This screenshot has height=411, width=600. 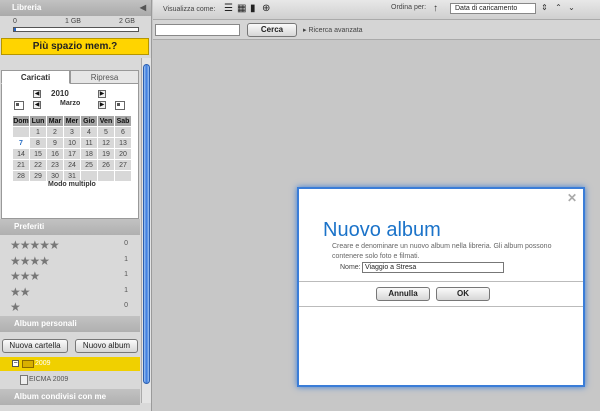 I want to click on calendar-day: 14, so click(x=21, y=154).